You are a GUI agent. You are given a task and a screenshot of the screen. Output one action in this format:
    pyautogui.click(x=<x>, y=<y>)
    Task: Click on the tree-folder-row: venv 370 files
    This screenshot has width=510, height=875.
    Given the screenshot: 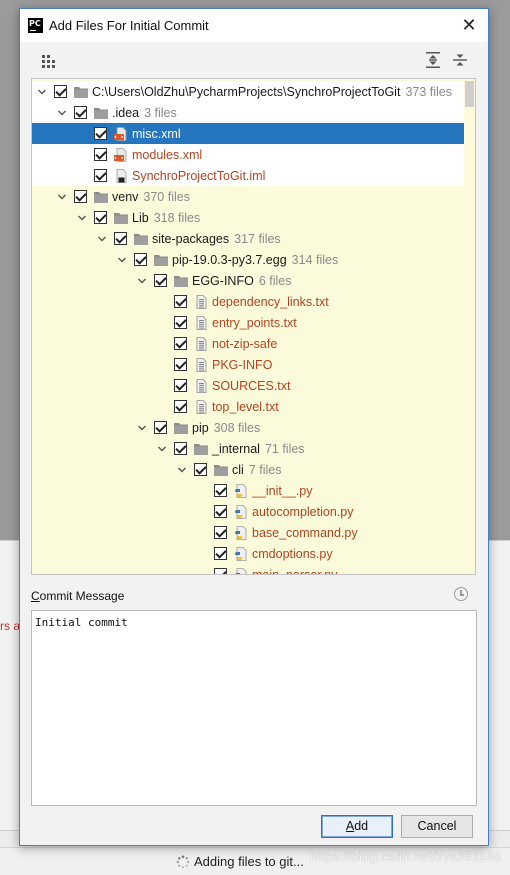 What is the action you would take?
    pyautogui.click(x=248, y=196)
    